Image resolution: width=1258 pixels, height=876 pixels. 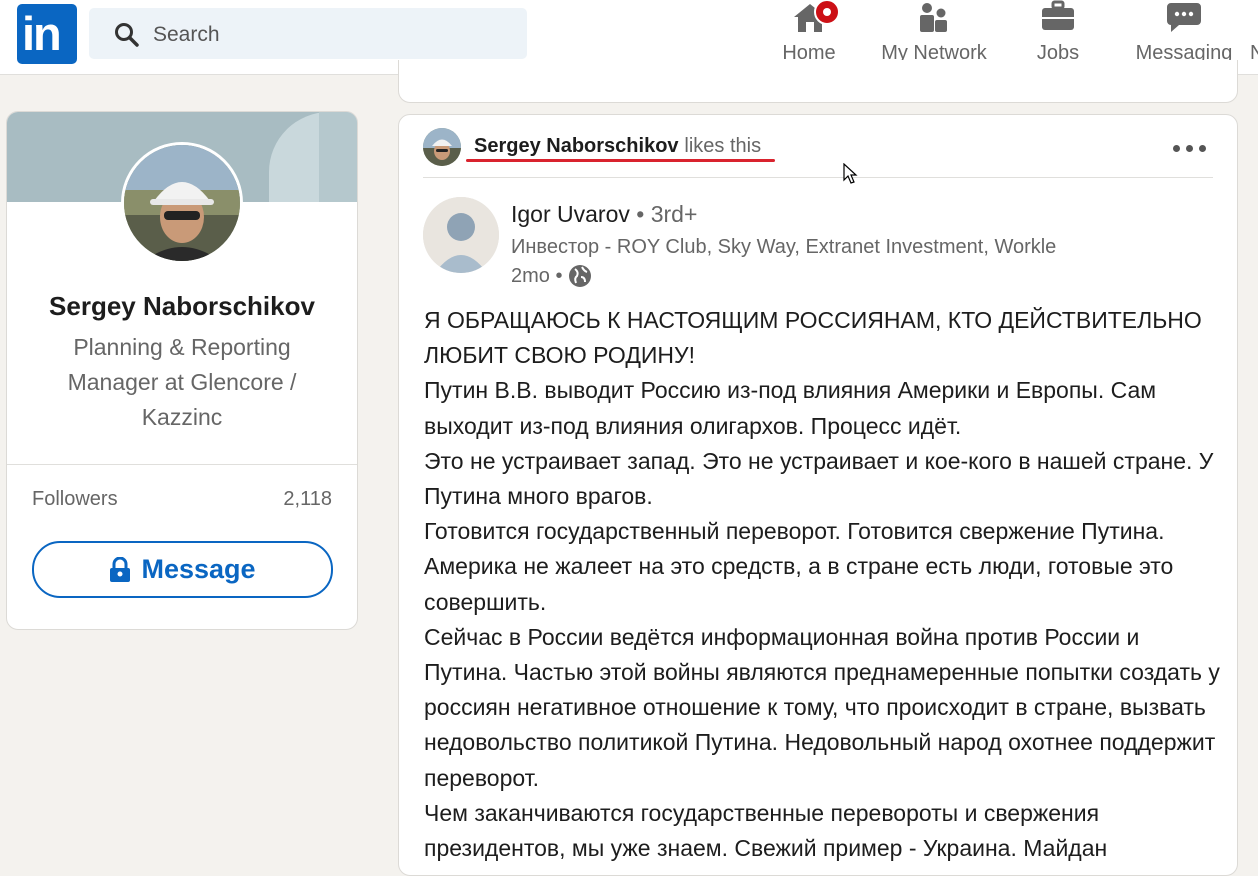 I want to click on default-person-icon, so click(x=461, y=235).